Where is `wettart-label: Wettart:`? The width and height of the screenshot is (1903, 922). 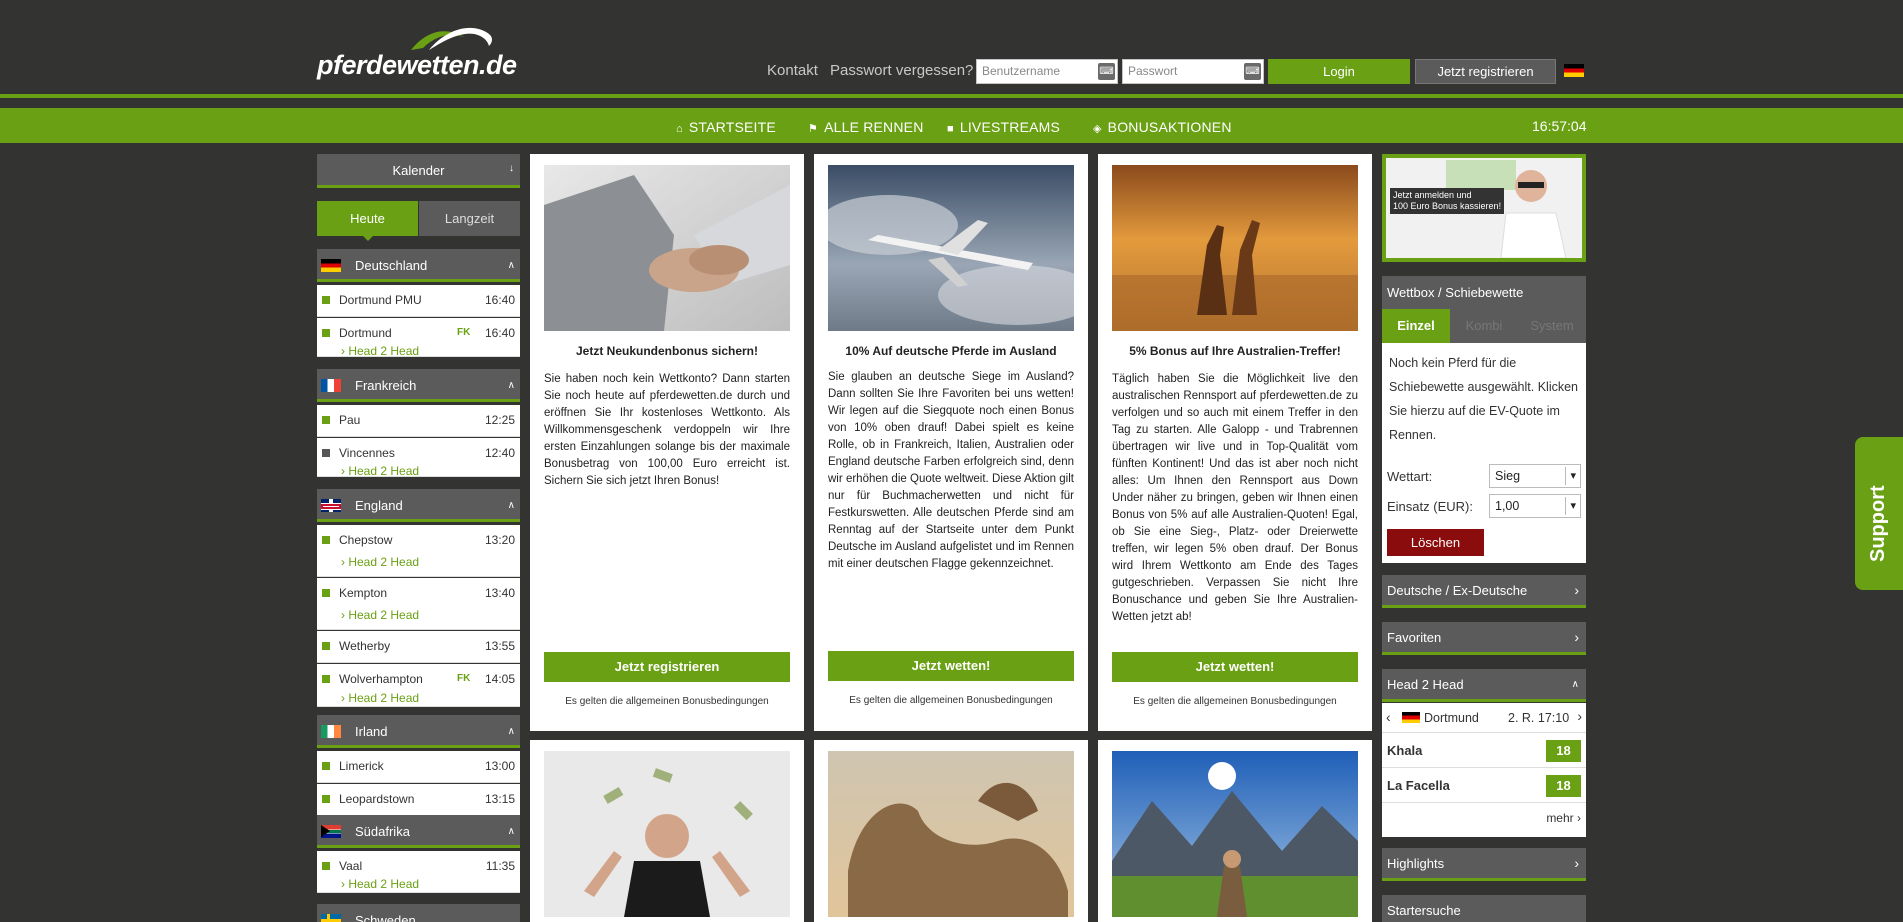
wettart-label: Wettart: is located at coordinates (1410, 476).